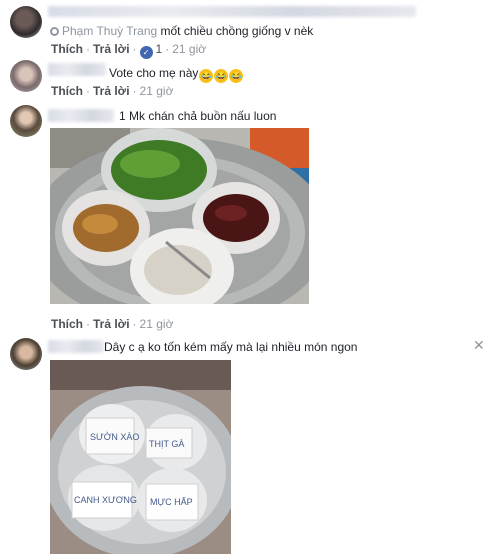  Describe the element at coordinates (478, 345) in the screenshot. I see `close-icon: ✕` at that location.